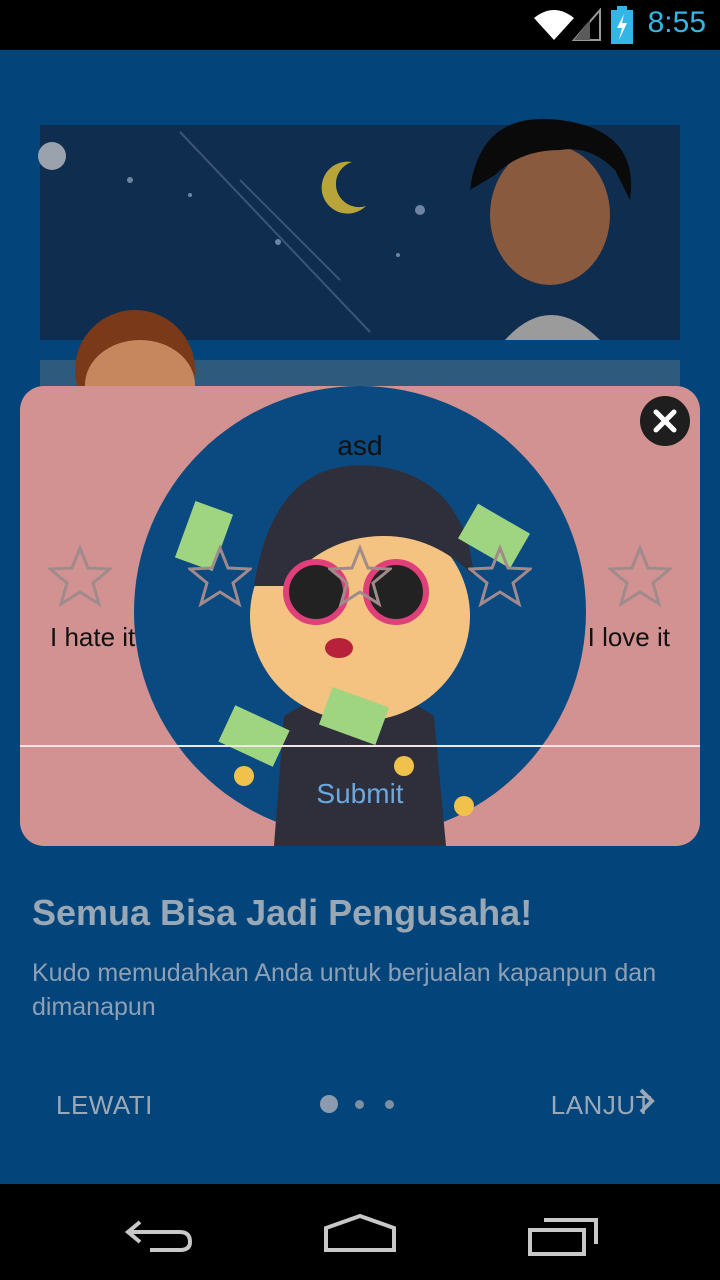 This screenshot has height=1280, width=720. I want to click on close-icon, so click(665, 421).